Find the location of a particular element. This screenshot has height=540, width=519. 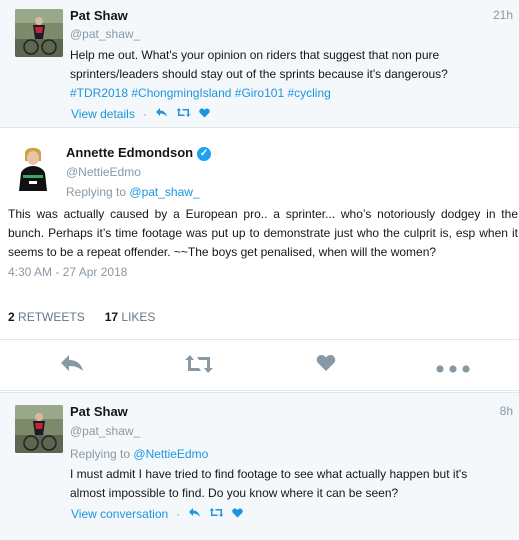

tweet-actions: View details · is located at coordinates (140, 114).